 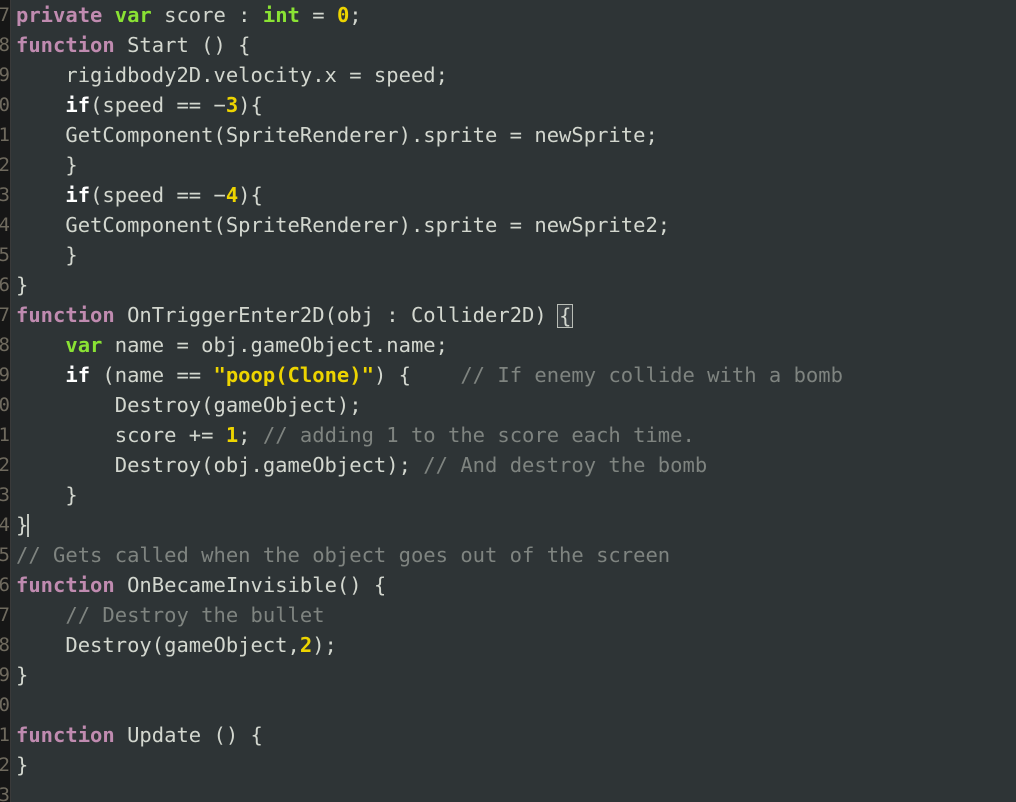 What do you see at coordinates (5, 375) in the screenshot?
I see `line-number: 19` at bounding box center [5, 375].